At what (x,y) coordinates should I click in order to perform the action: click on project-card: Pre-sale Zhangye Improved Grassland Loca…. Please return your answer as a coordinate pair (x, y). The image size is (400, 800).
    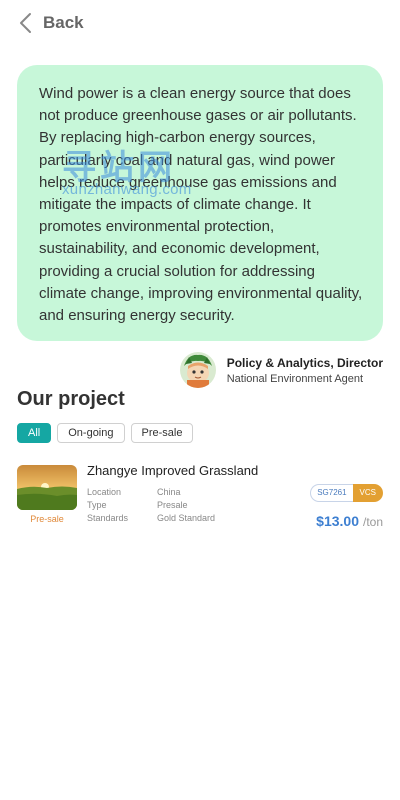
    Looking at the image, I should click on (200, 498).